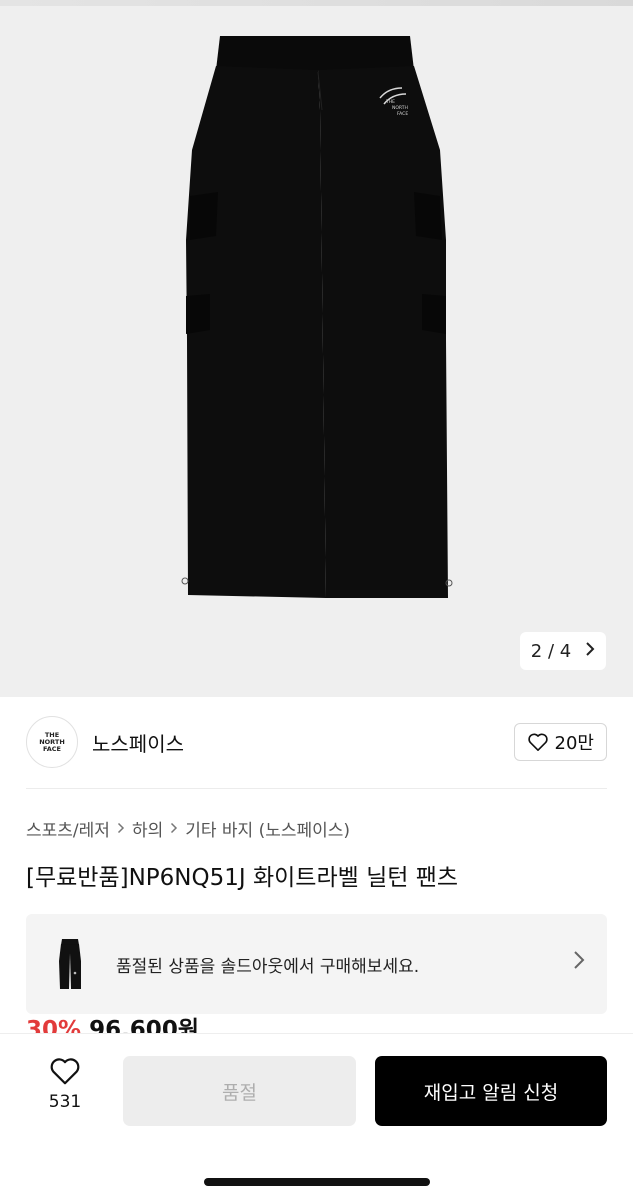 The image size is (633, 1200). Describe the element at coordinates (70, 964) in the screenshot. I see `banner-thumbnail` at that location.